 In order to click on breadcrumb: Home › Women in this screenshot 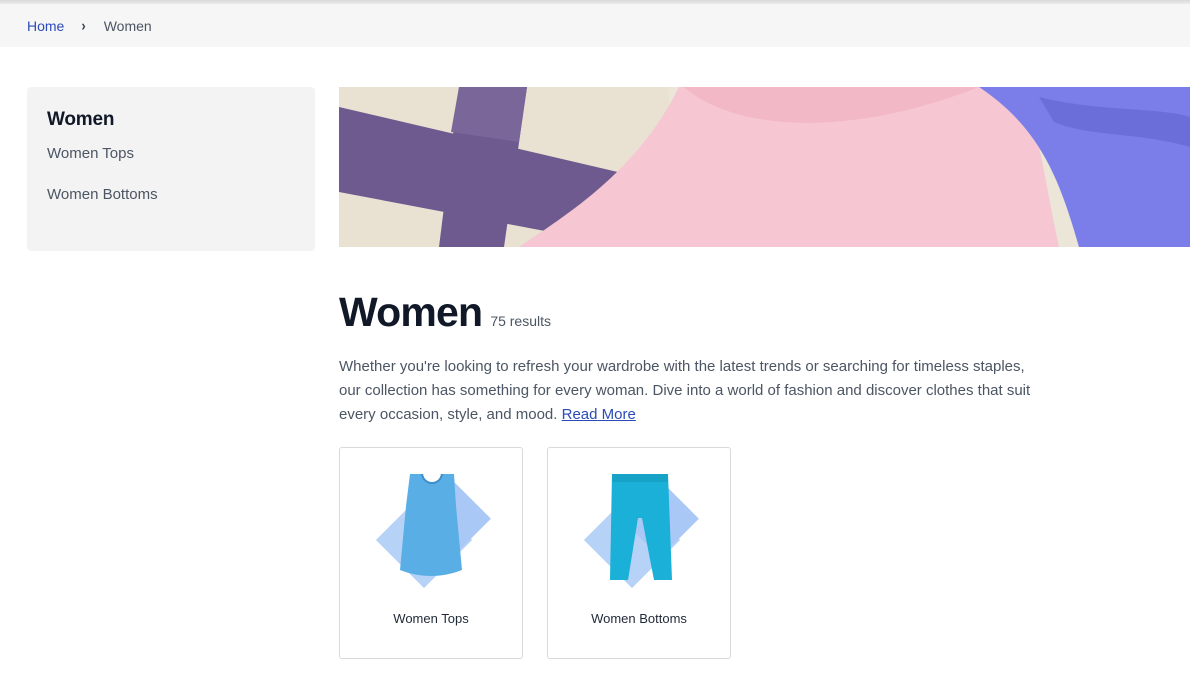, I will do `click(595, 25)`.